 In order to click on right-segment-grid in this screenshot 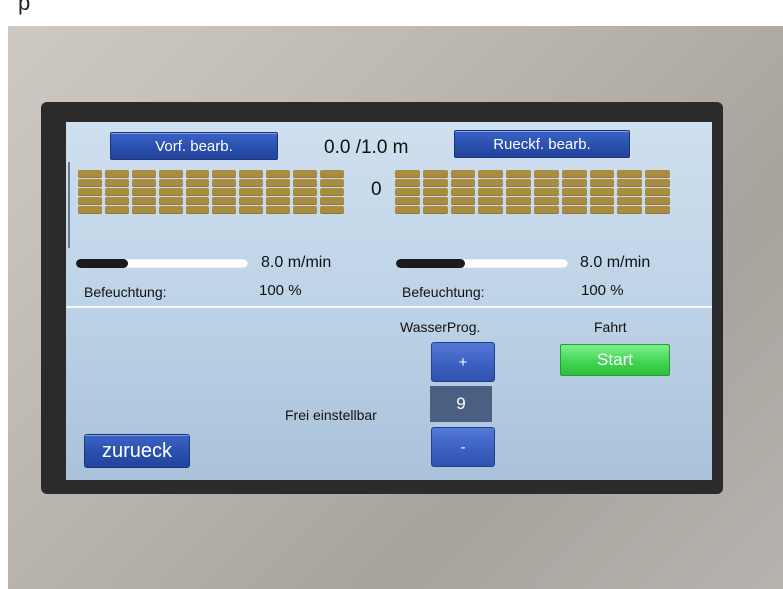, I will do `click(532, 192)`.